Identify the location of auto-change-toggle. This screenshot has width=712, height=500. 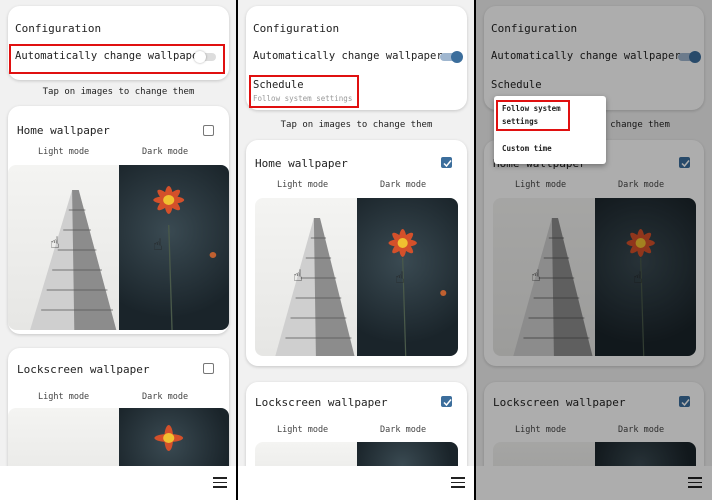
(451, 57).